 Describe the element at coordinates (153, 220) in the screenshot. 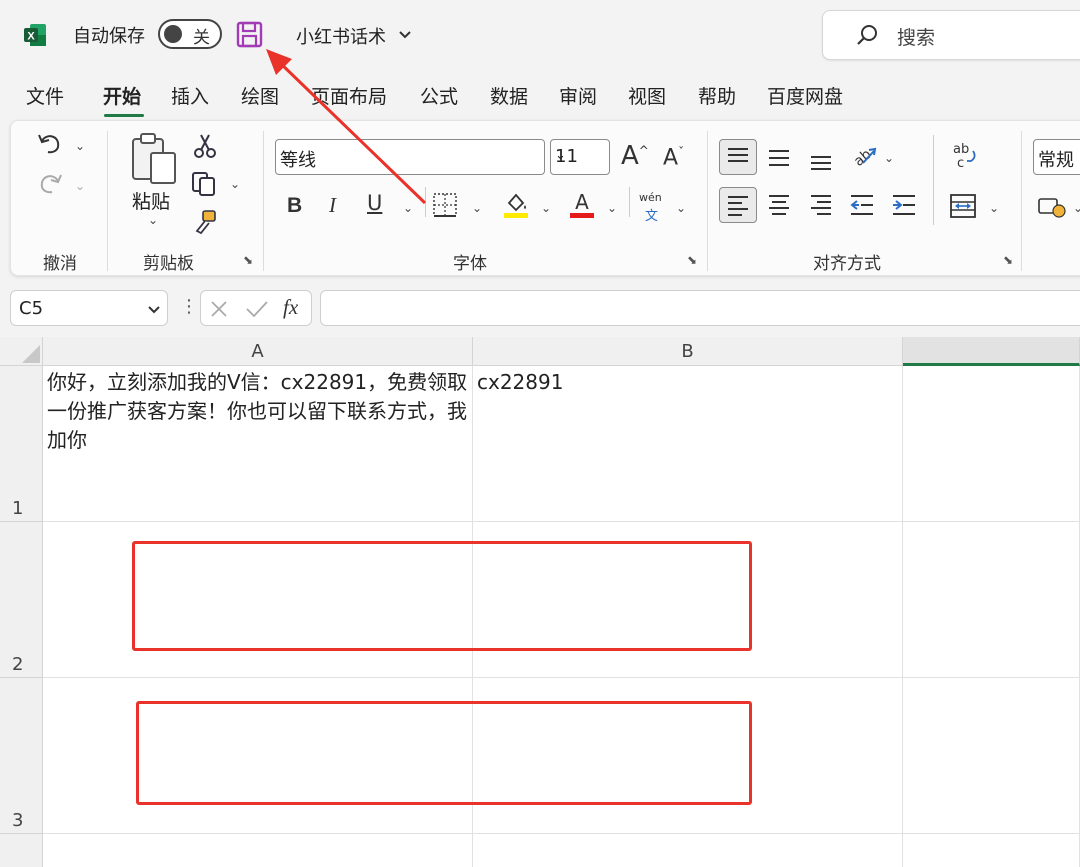

I see `paste-dropdown: ⌄` at that location.